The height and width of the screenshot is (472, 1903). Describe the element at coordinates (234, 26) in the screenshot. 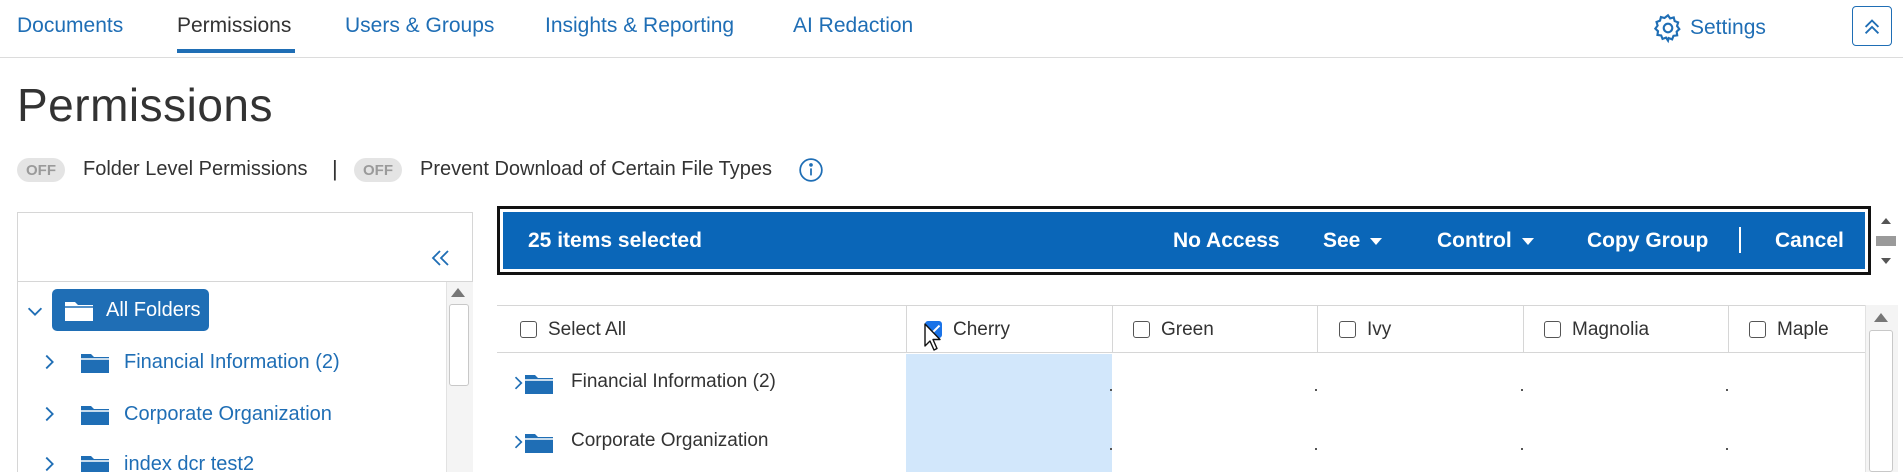

I see `tab-permissions: Permissions` at that location.